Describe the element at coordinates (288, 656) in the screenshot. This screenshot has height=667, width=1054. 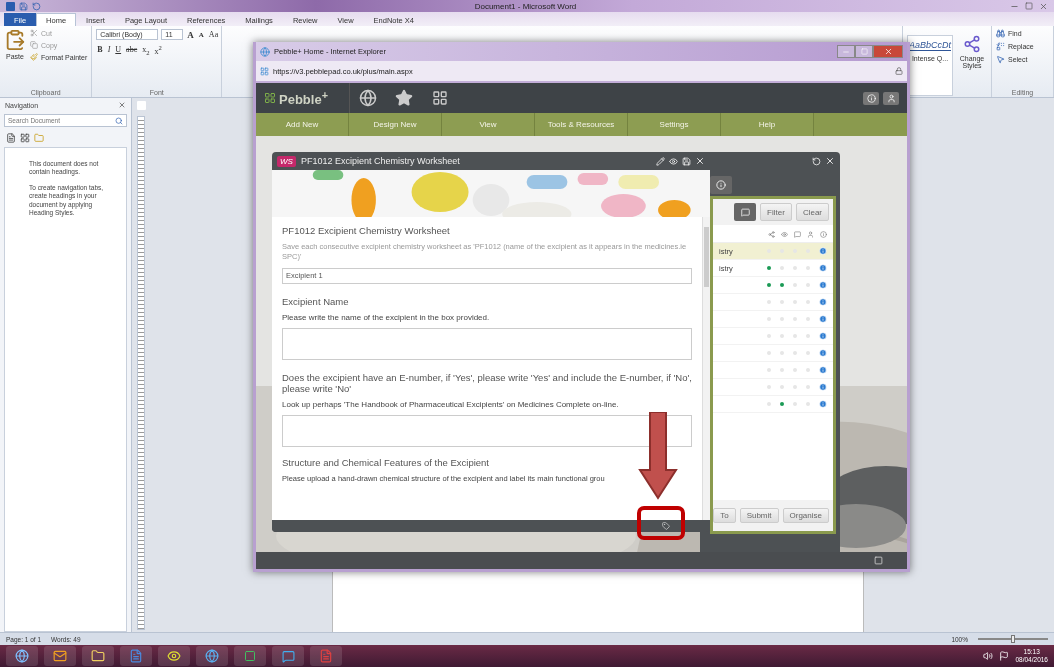
I see `chat-icon` at that location.